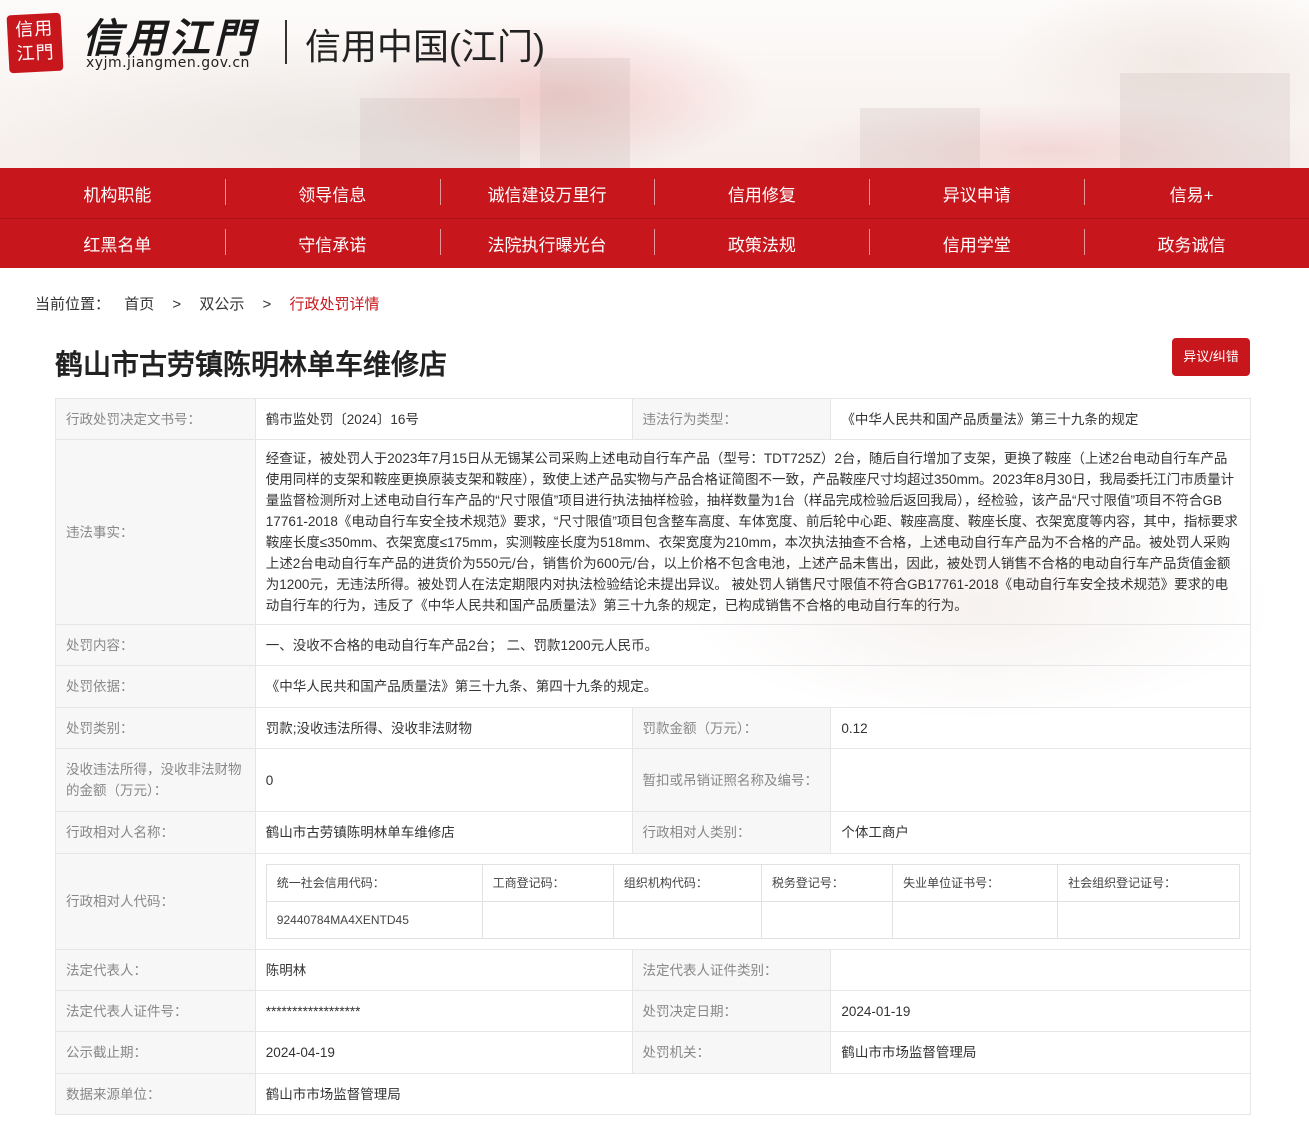 This screenshot has height=1131, width=1309. I want to click on party-type-value: 个体工商户, so click(1040, 832).